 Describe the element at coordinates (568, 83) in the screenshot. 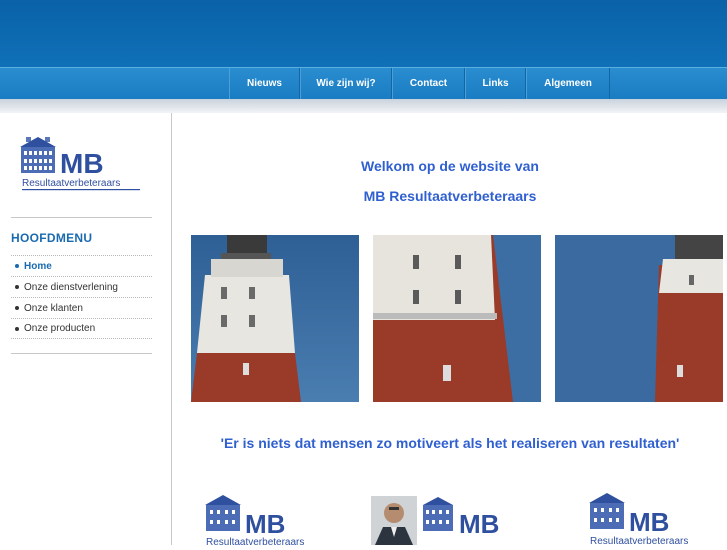

I see `nav-item-algemeen: Algemeen` at that location.